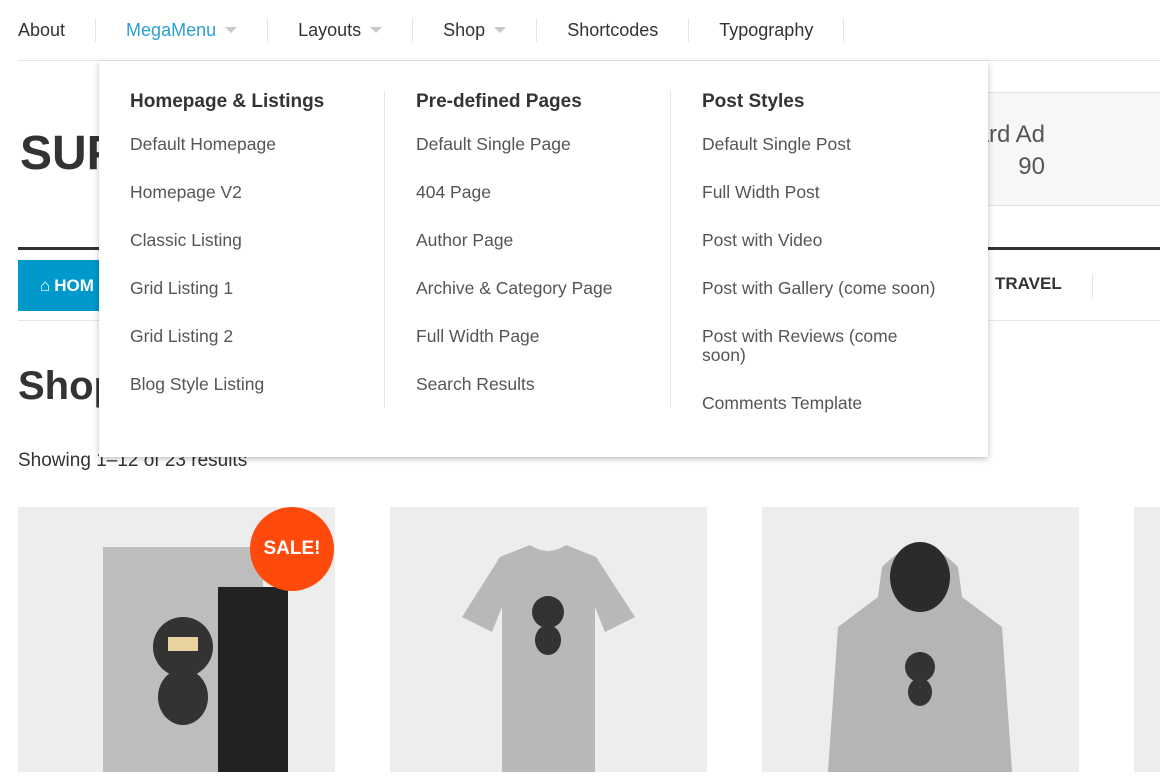 This screenshot has width=1160, height=777. I want to click on nav-about: About, so click(57, 30).